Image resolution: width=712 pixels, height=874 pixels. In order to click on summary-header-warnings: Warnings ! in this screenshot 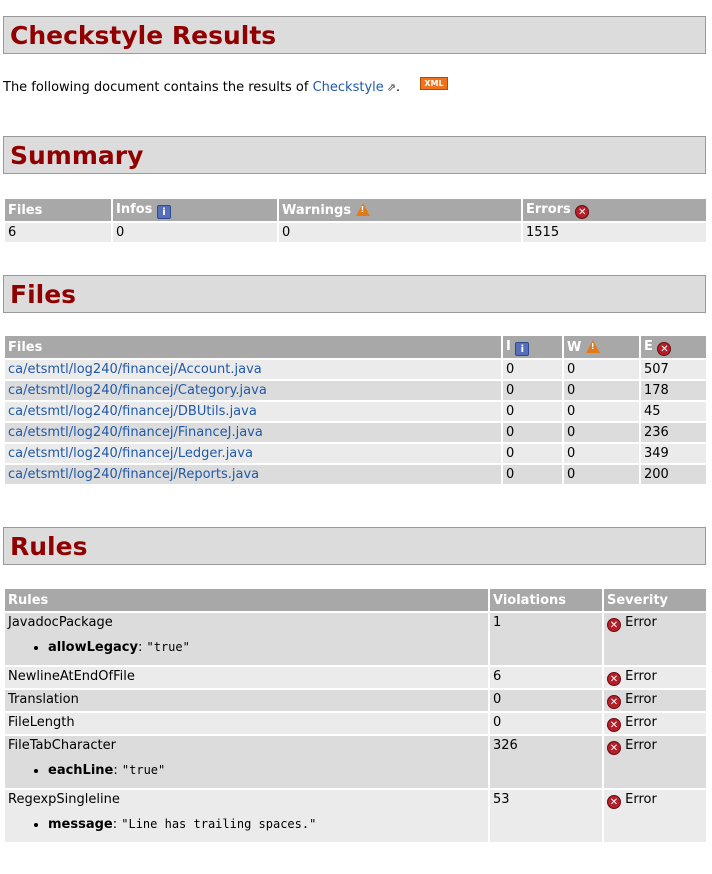, I will do `click(400, 210)`.